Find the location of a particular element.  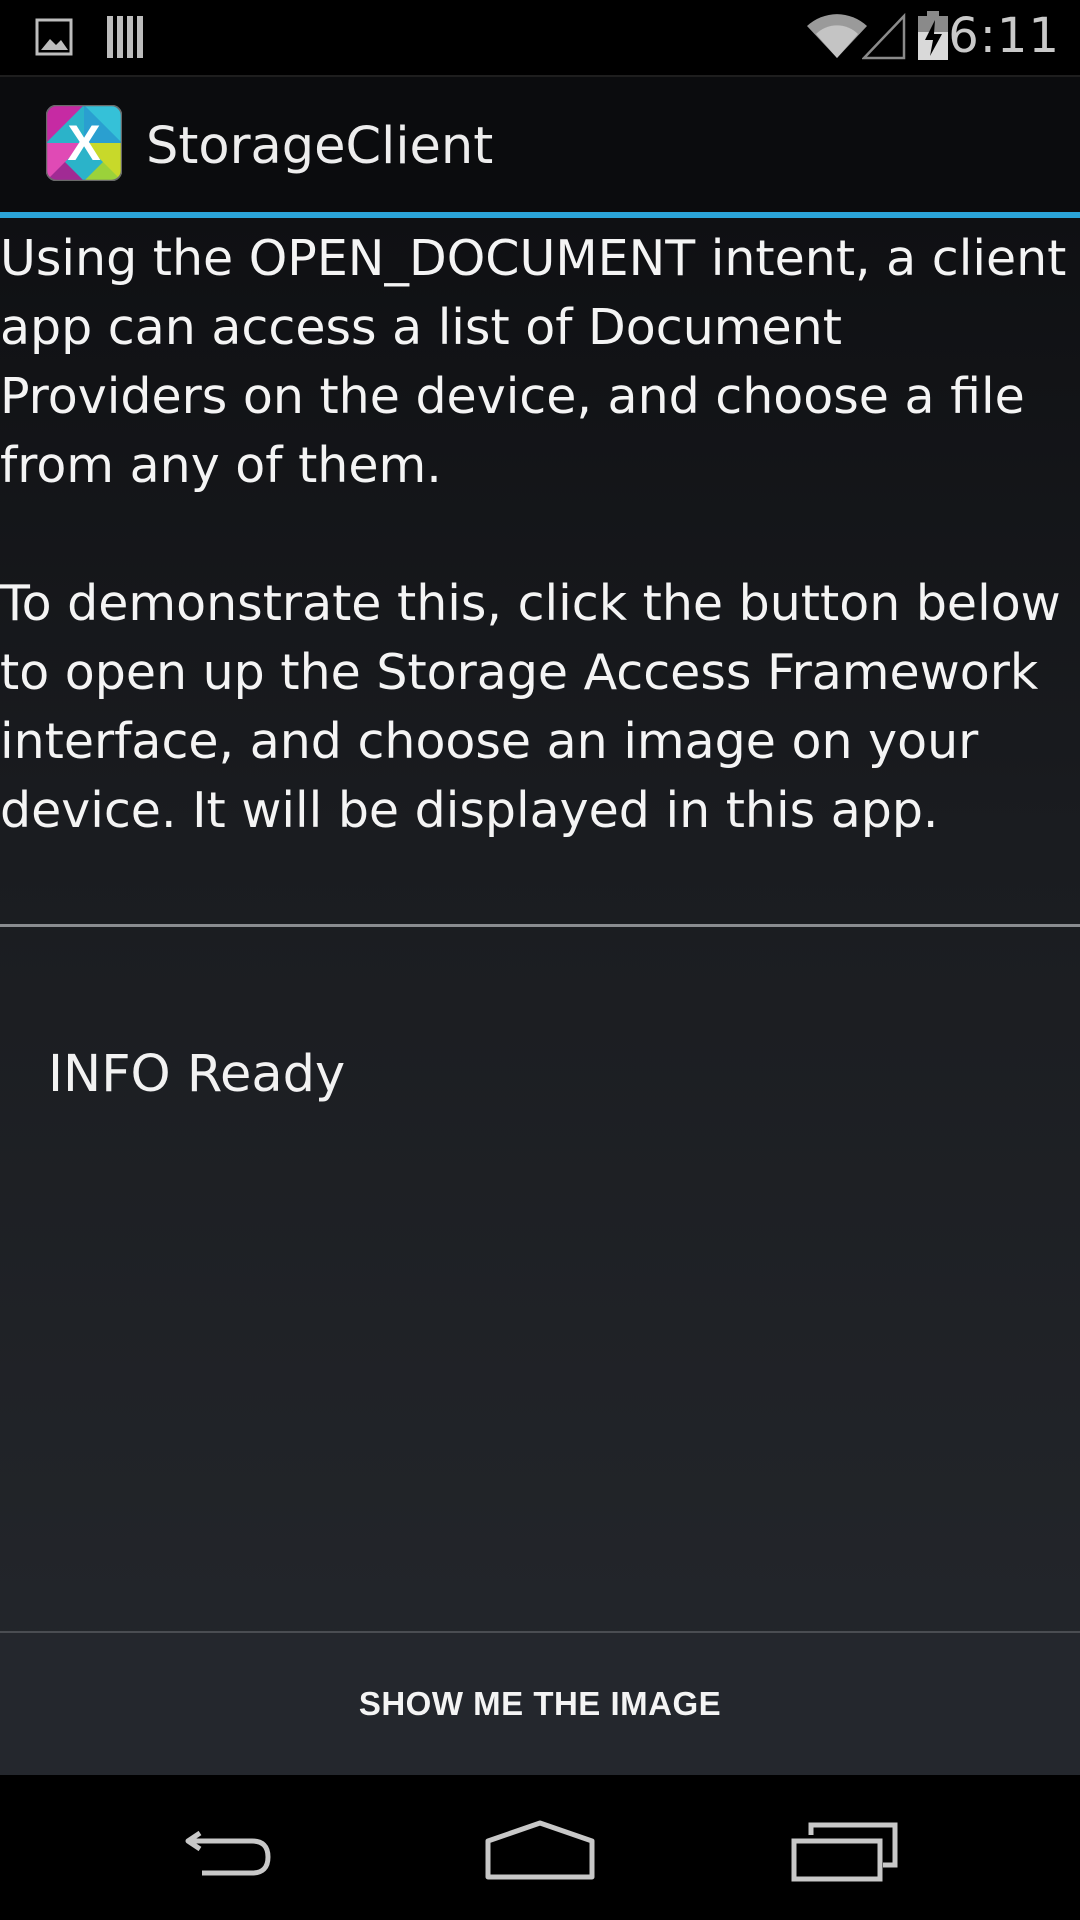

status-bar: 6:11 is located at coordinates (540, 38).